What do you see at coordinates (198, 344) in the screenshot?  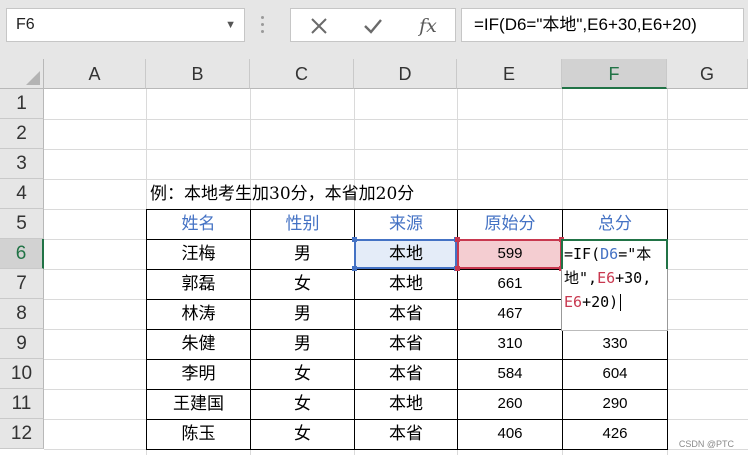 I see `cell-name: 朱健` at bounding box center [198, 344].